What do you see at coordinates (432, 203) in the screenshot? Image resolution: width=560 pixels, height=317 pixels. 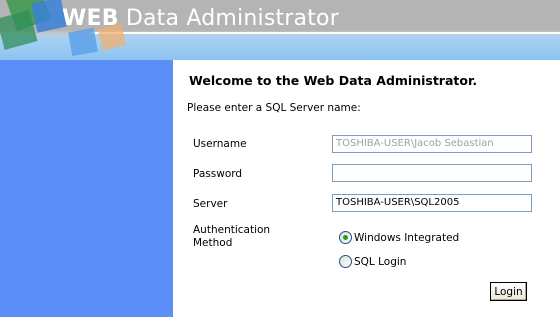 I see `server-field: TOSHIBA-USER\SQL2005` at bounding box center [432, 203].